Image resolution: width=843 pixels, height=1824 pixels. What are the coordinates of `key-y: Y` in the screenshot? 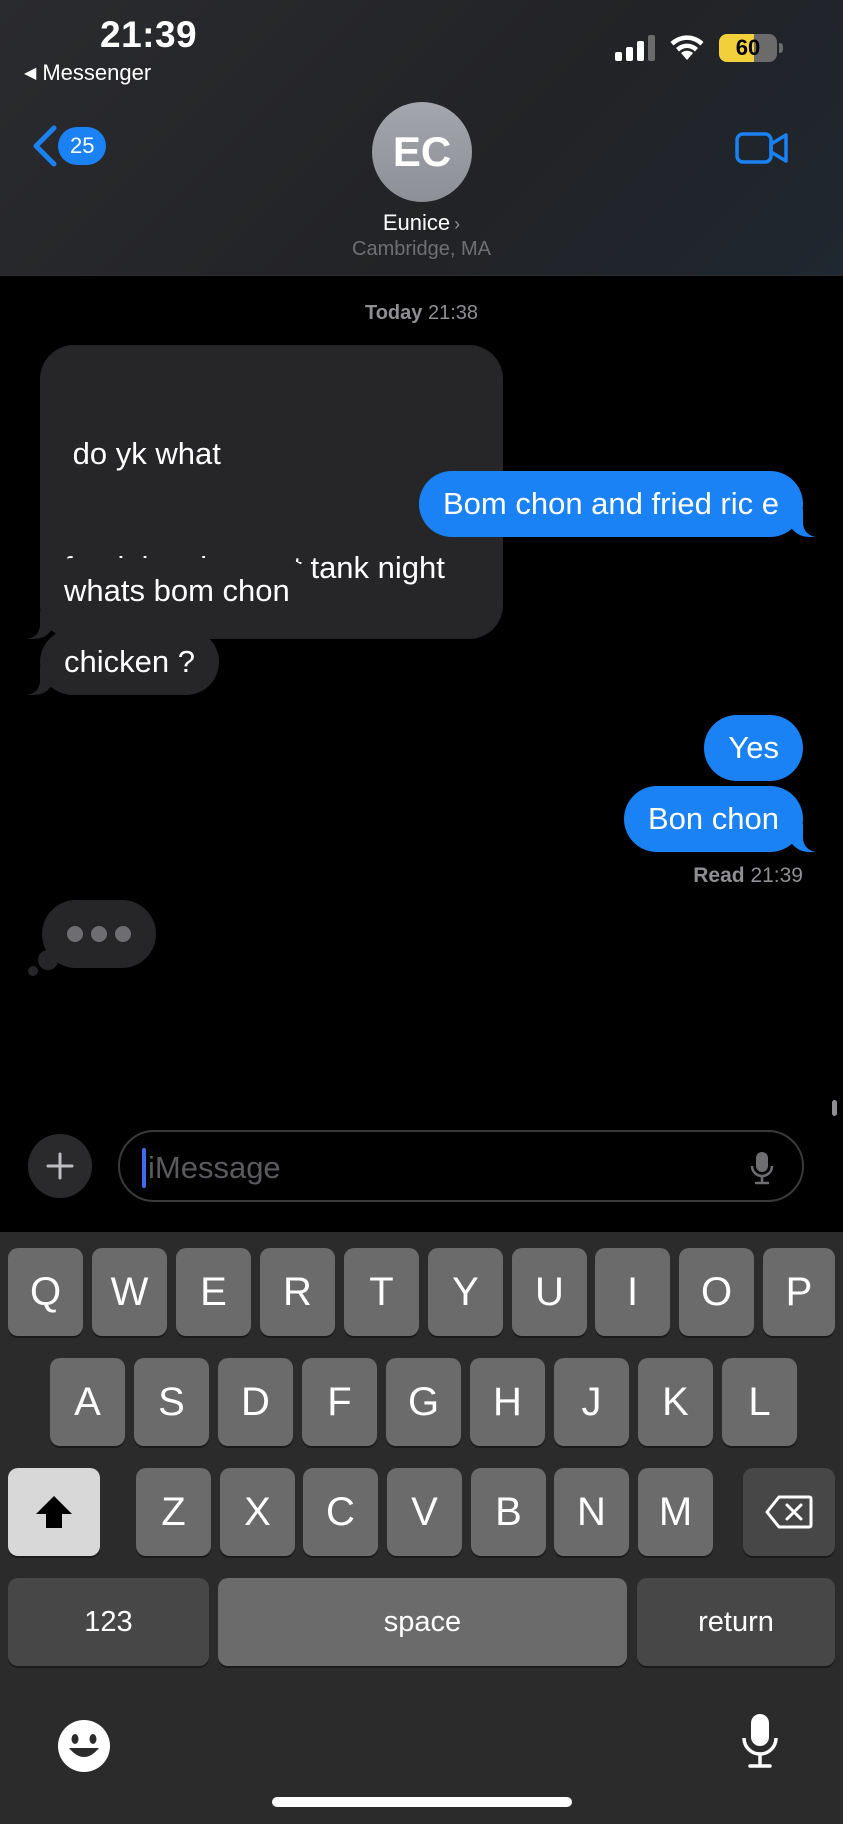 It's located at (465, 1292).